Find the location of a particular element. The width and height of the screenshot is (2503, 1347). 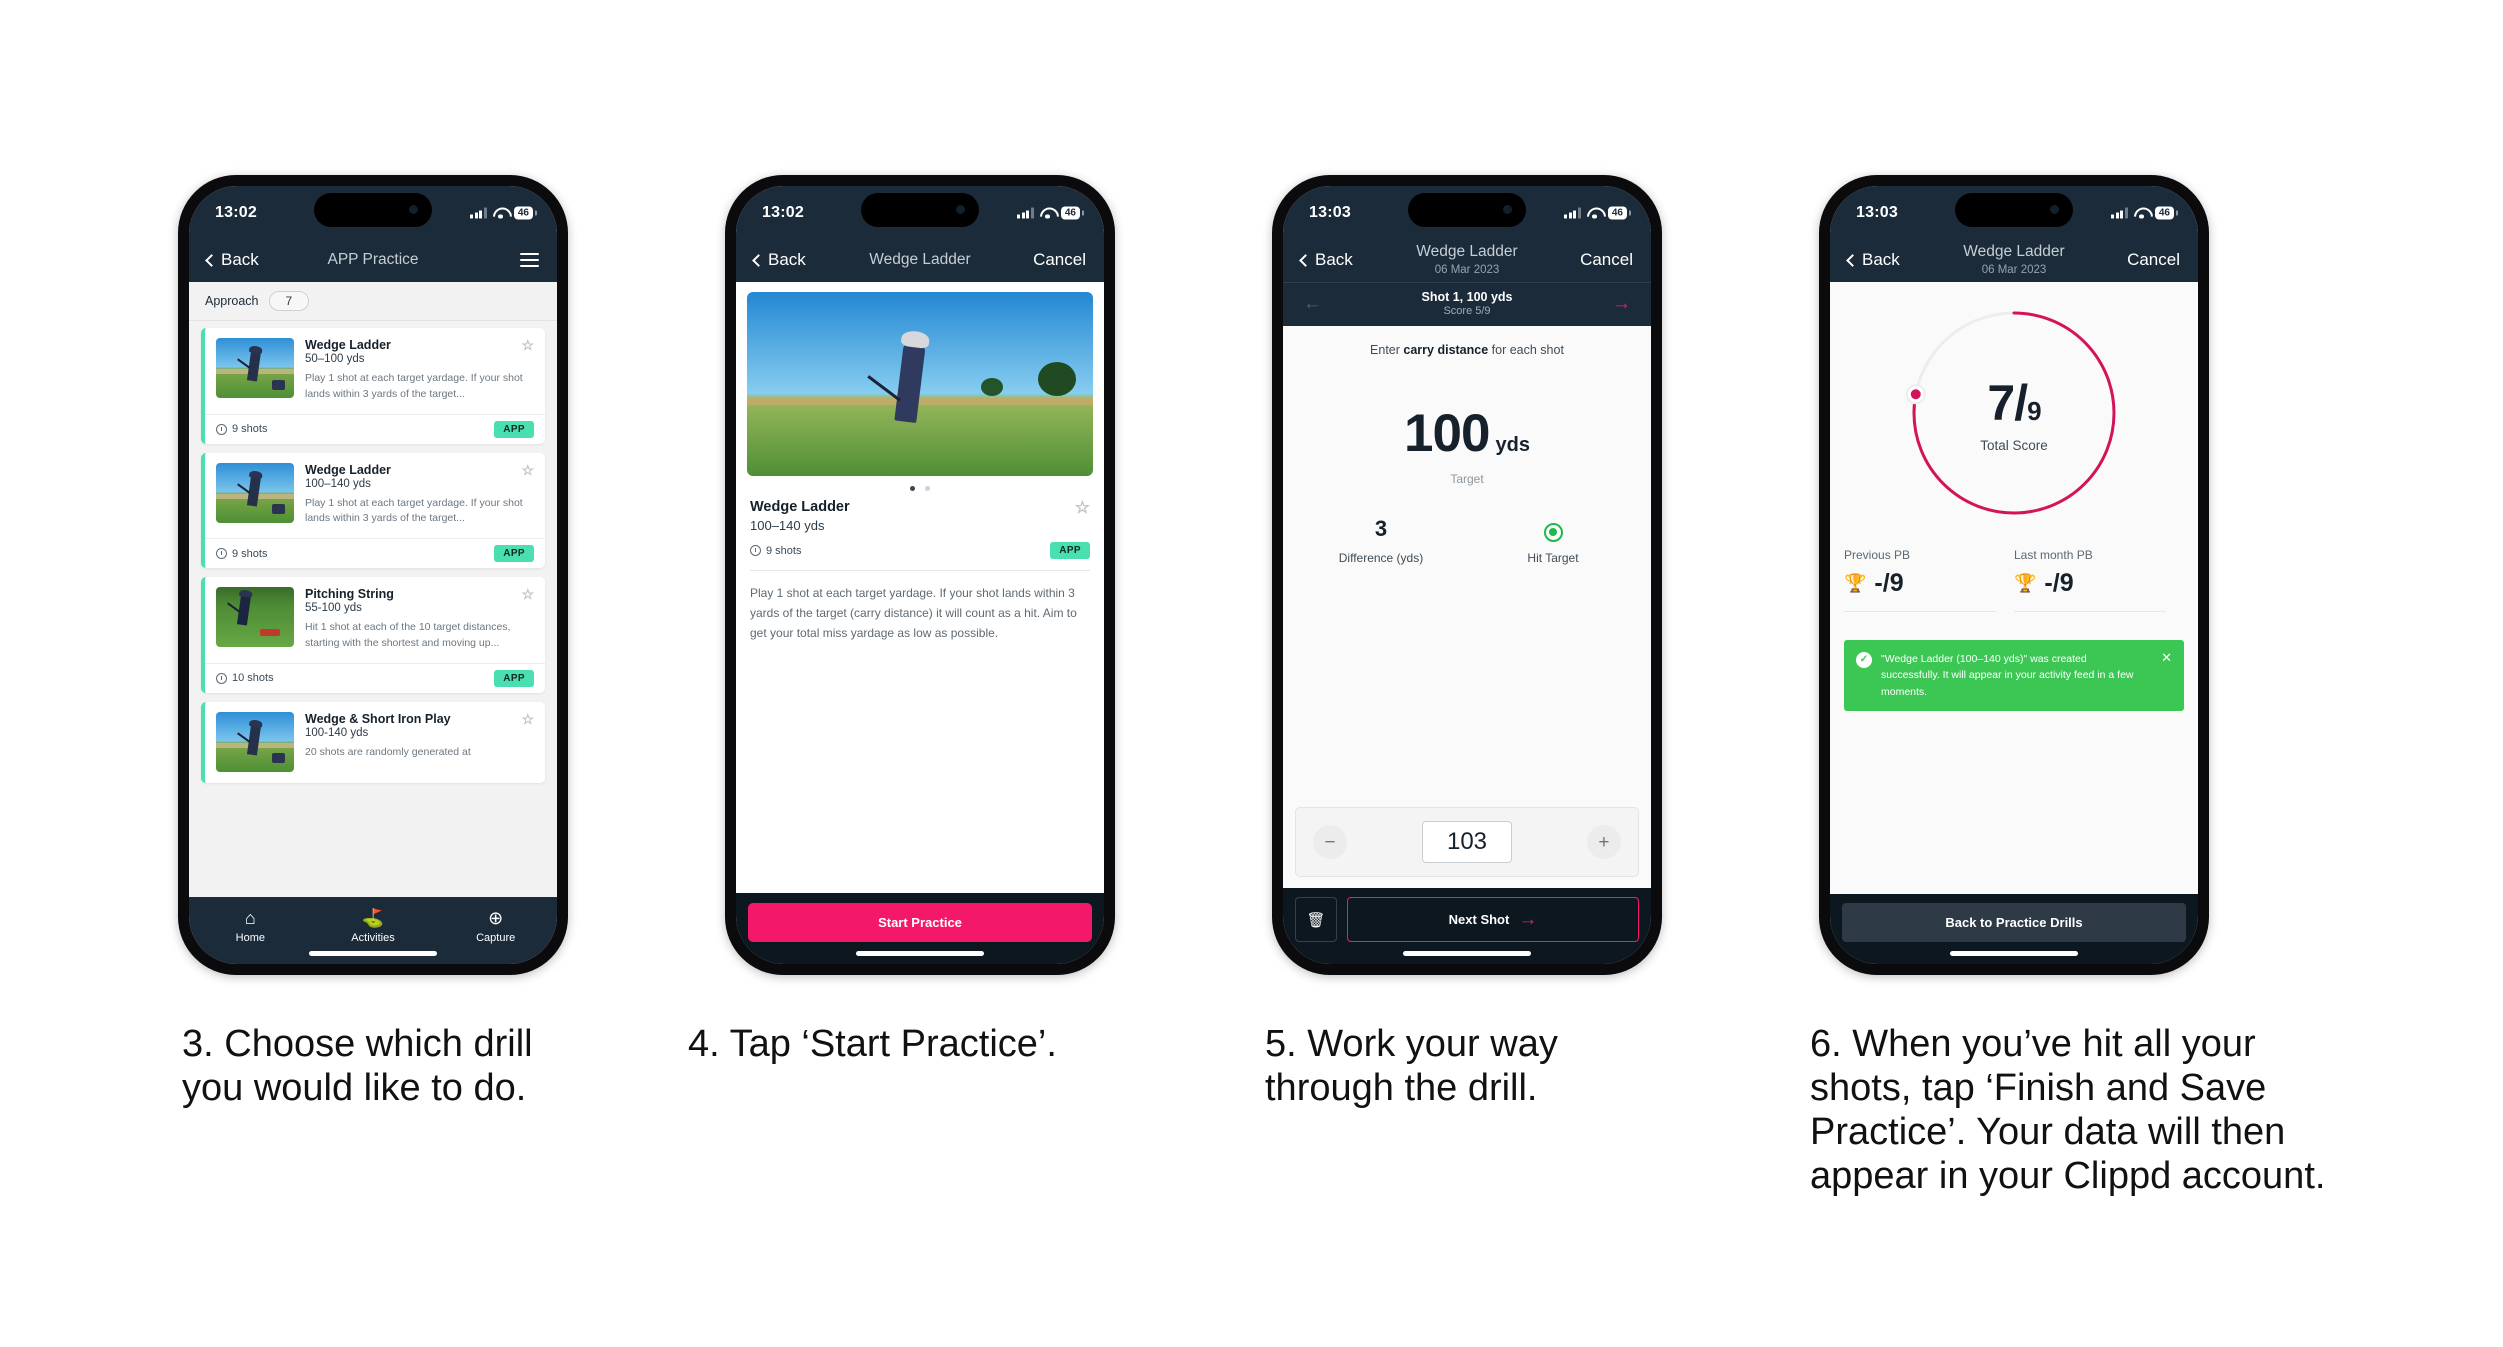

cellular-signal-icon is located at coordinates (1572, 213).